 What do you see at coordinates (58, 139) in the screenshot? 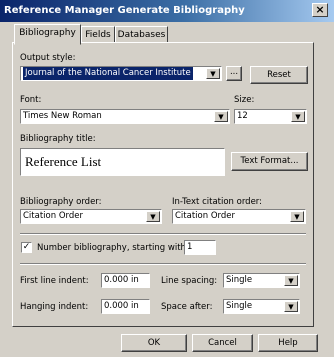
I see `bibliography-title-label: Bibliography title:` at bounding box center [58, 139].